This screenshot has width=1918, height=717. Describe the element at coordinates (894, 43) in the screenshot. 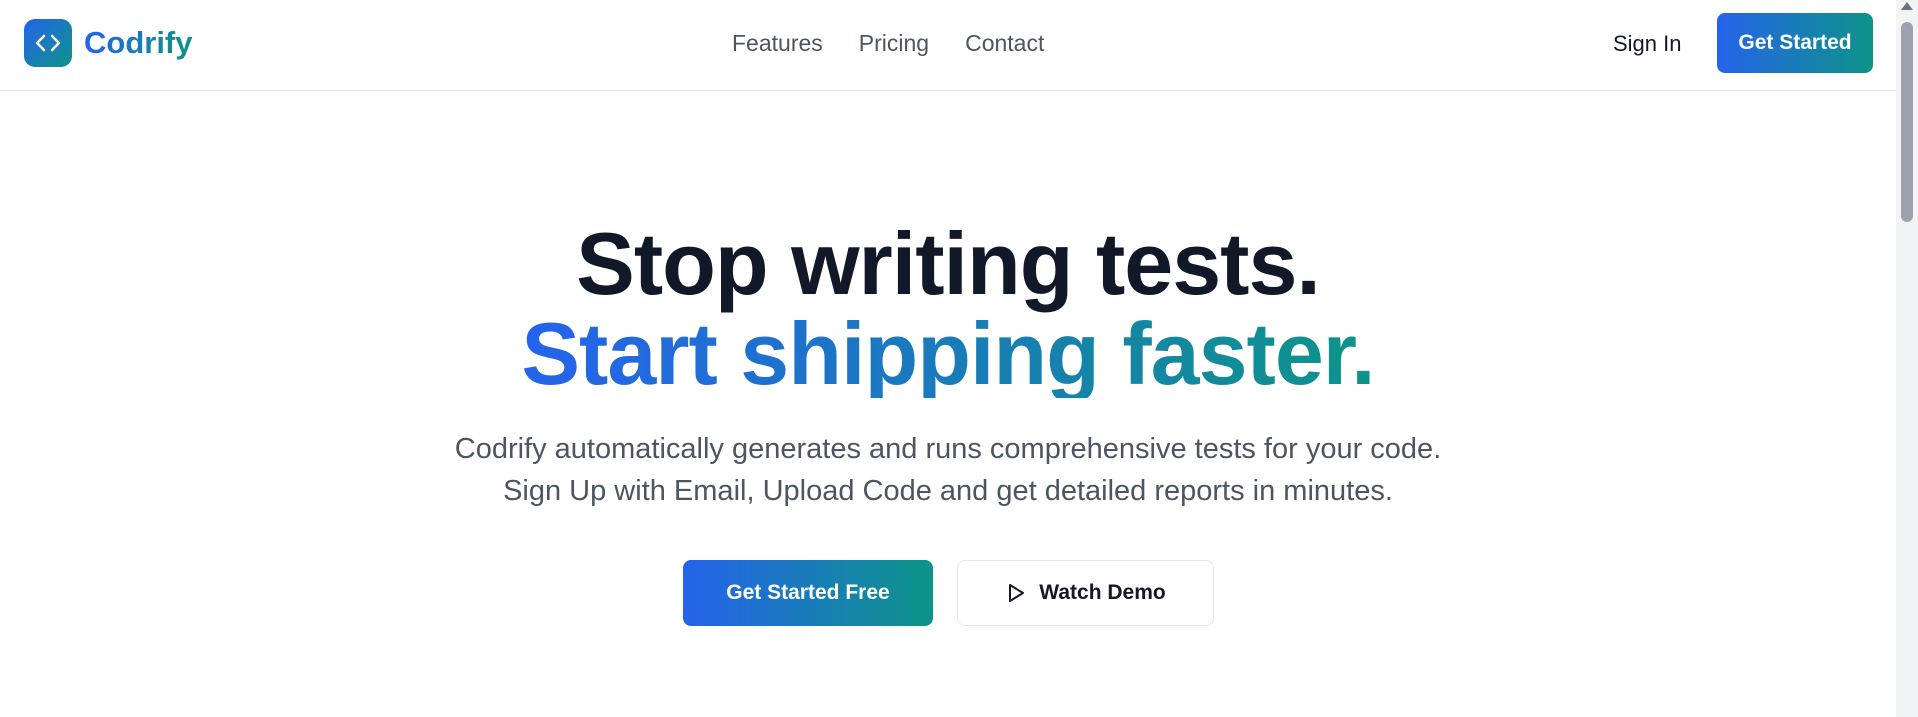

I see `nav-link-pricing: Pricing` at that location.